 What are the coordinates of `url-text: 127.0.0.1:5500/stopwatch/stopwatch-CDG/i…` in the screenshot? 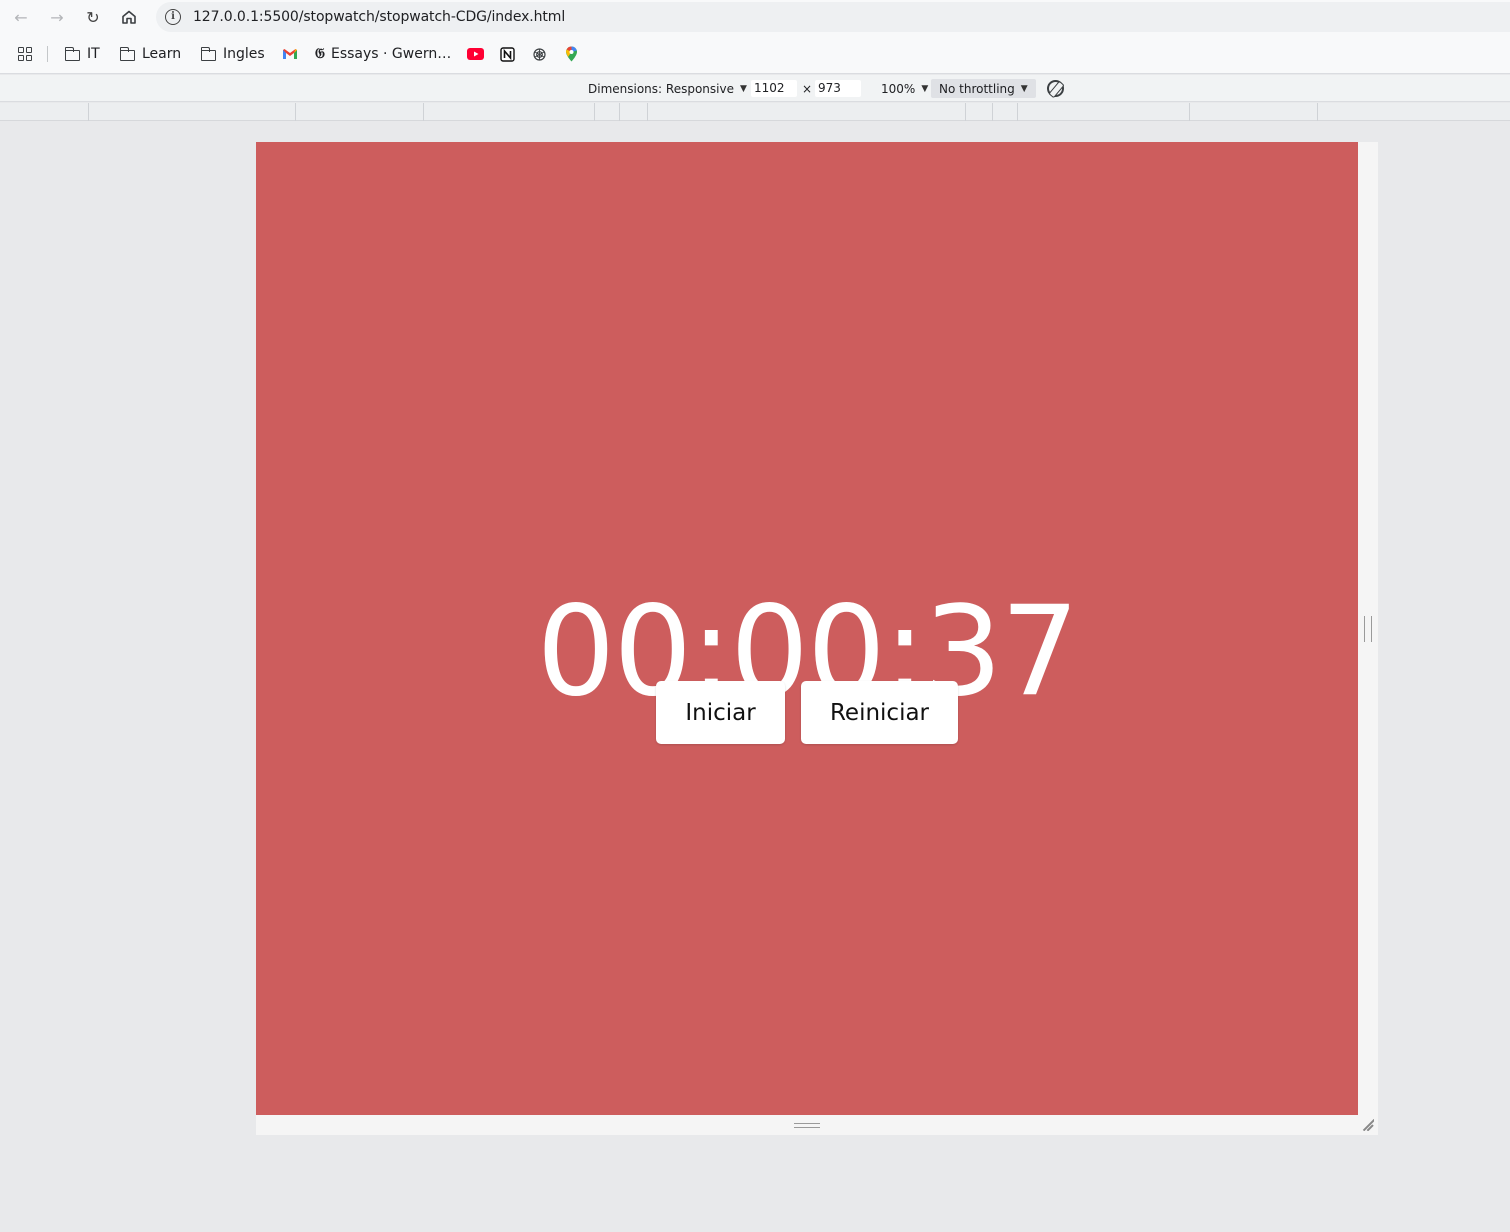 It's located at (379, 17).